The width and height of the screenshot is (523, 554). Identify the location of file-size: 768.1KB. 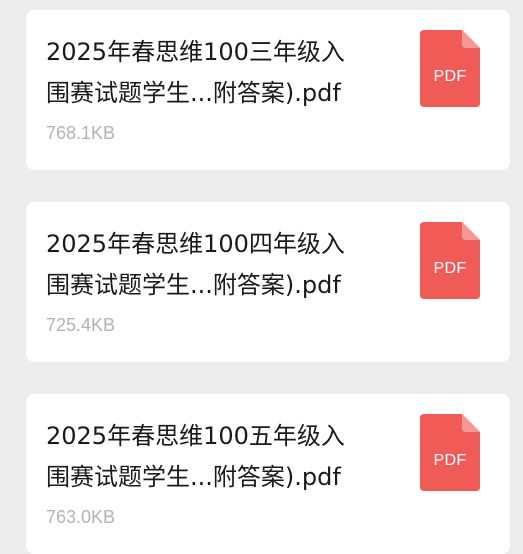
(81, 133).